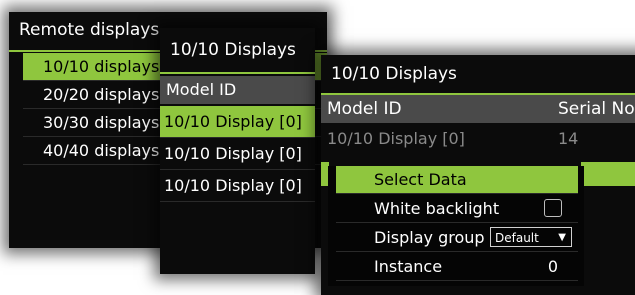 This screenshot has height=295, width=635. Describe the element at coordinates (420, 179) in the screenshot. I see `menu-item-label: Select Data` at that location.